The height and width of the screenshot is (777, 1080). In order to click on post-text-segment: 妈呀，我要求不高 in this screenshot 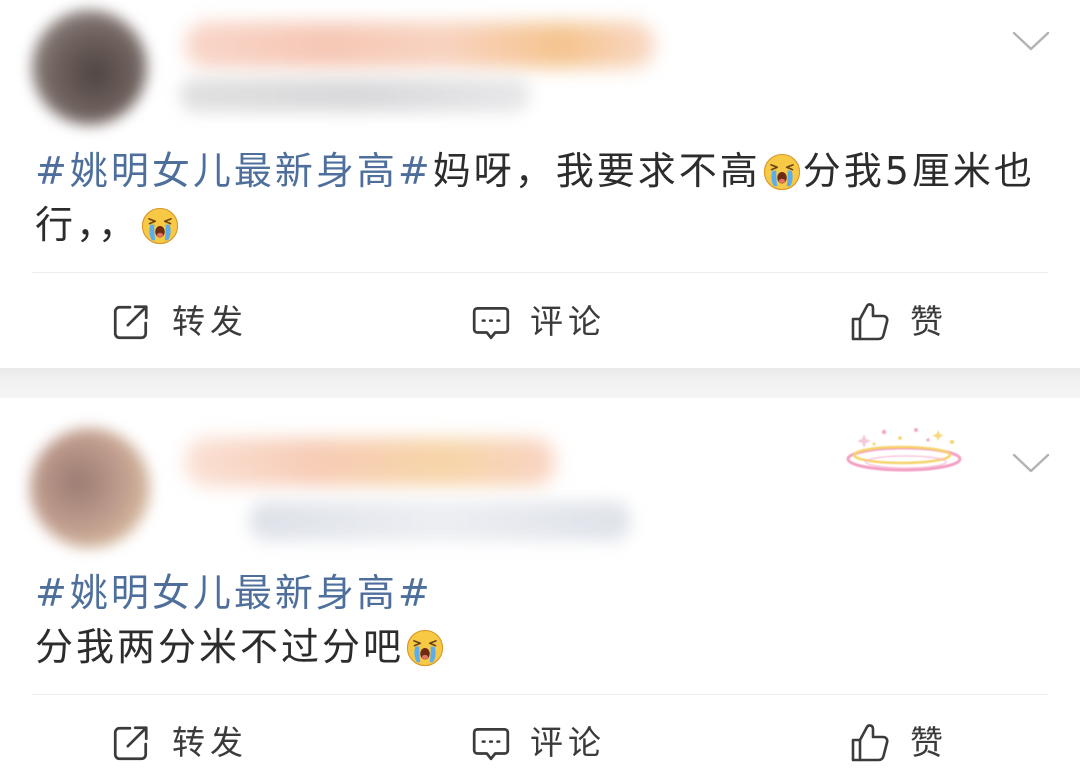, I will do `click(596, 171)`.